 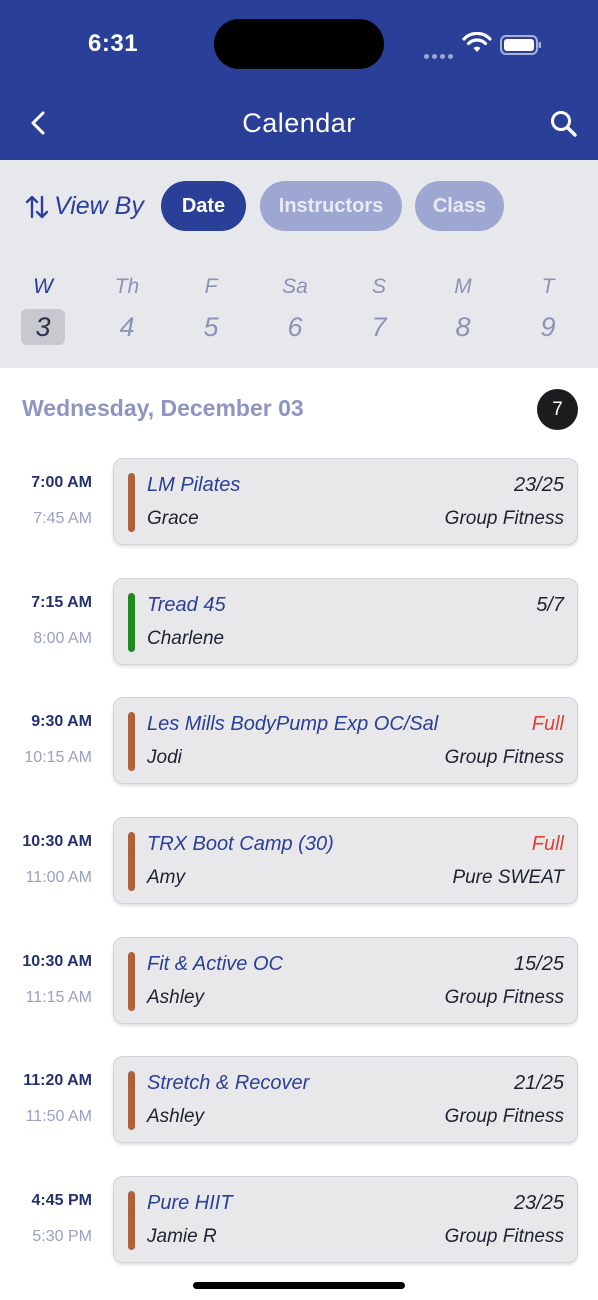 I want to click on end-time: 11:15 AM, so click(x=58, y=997).